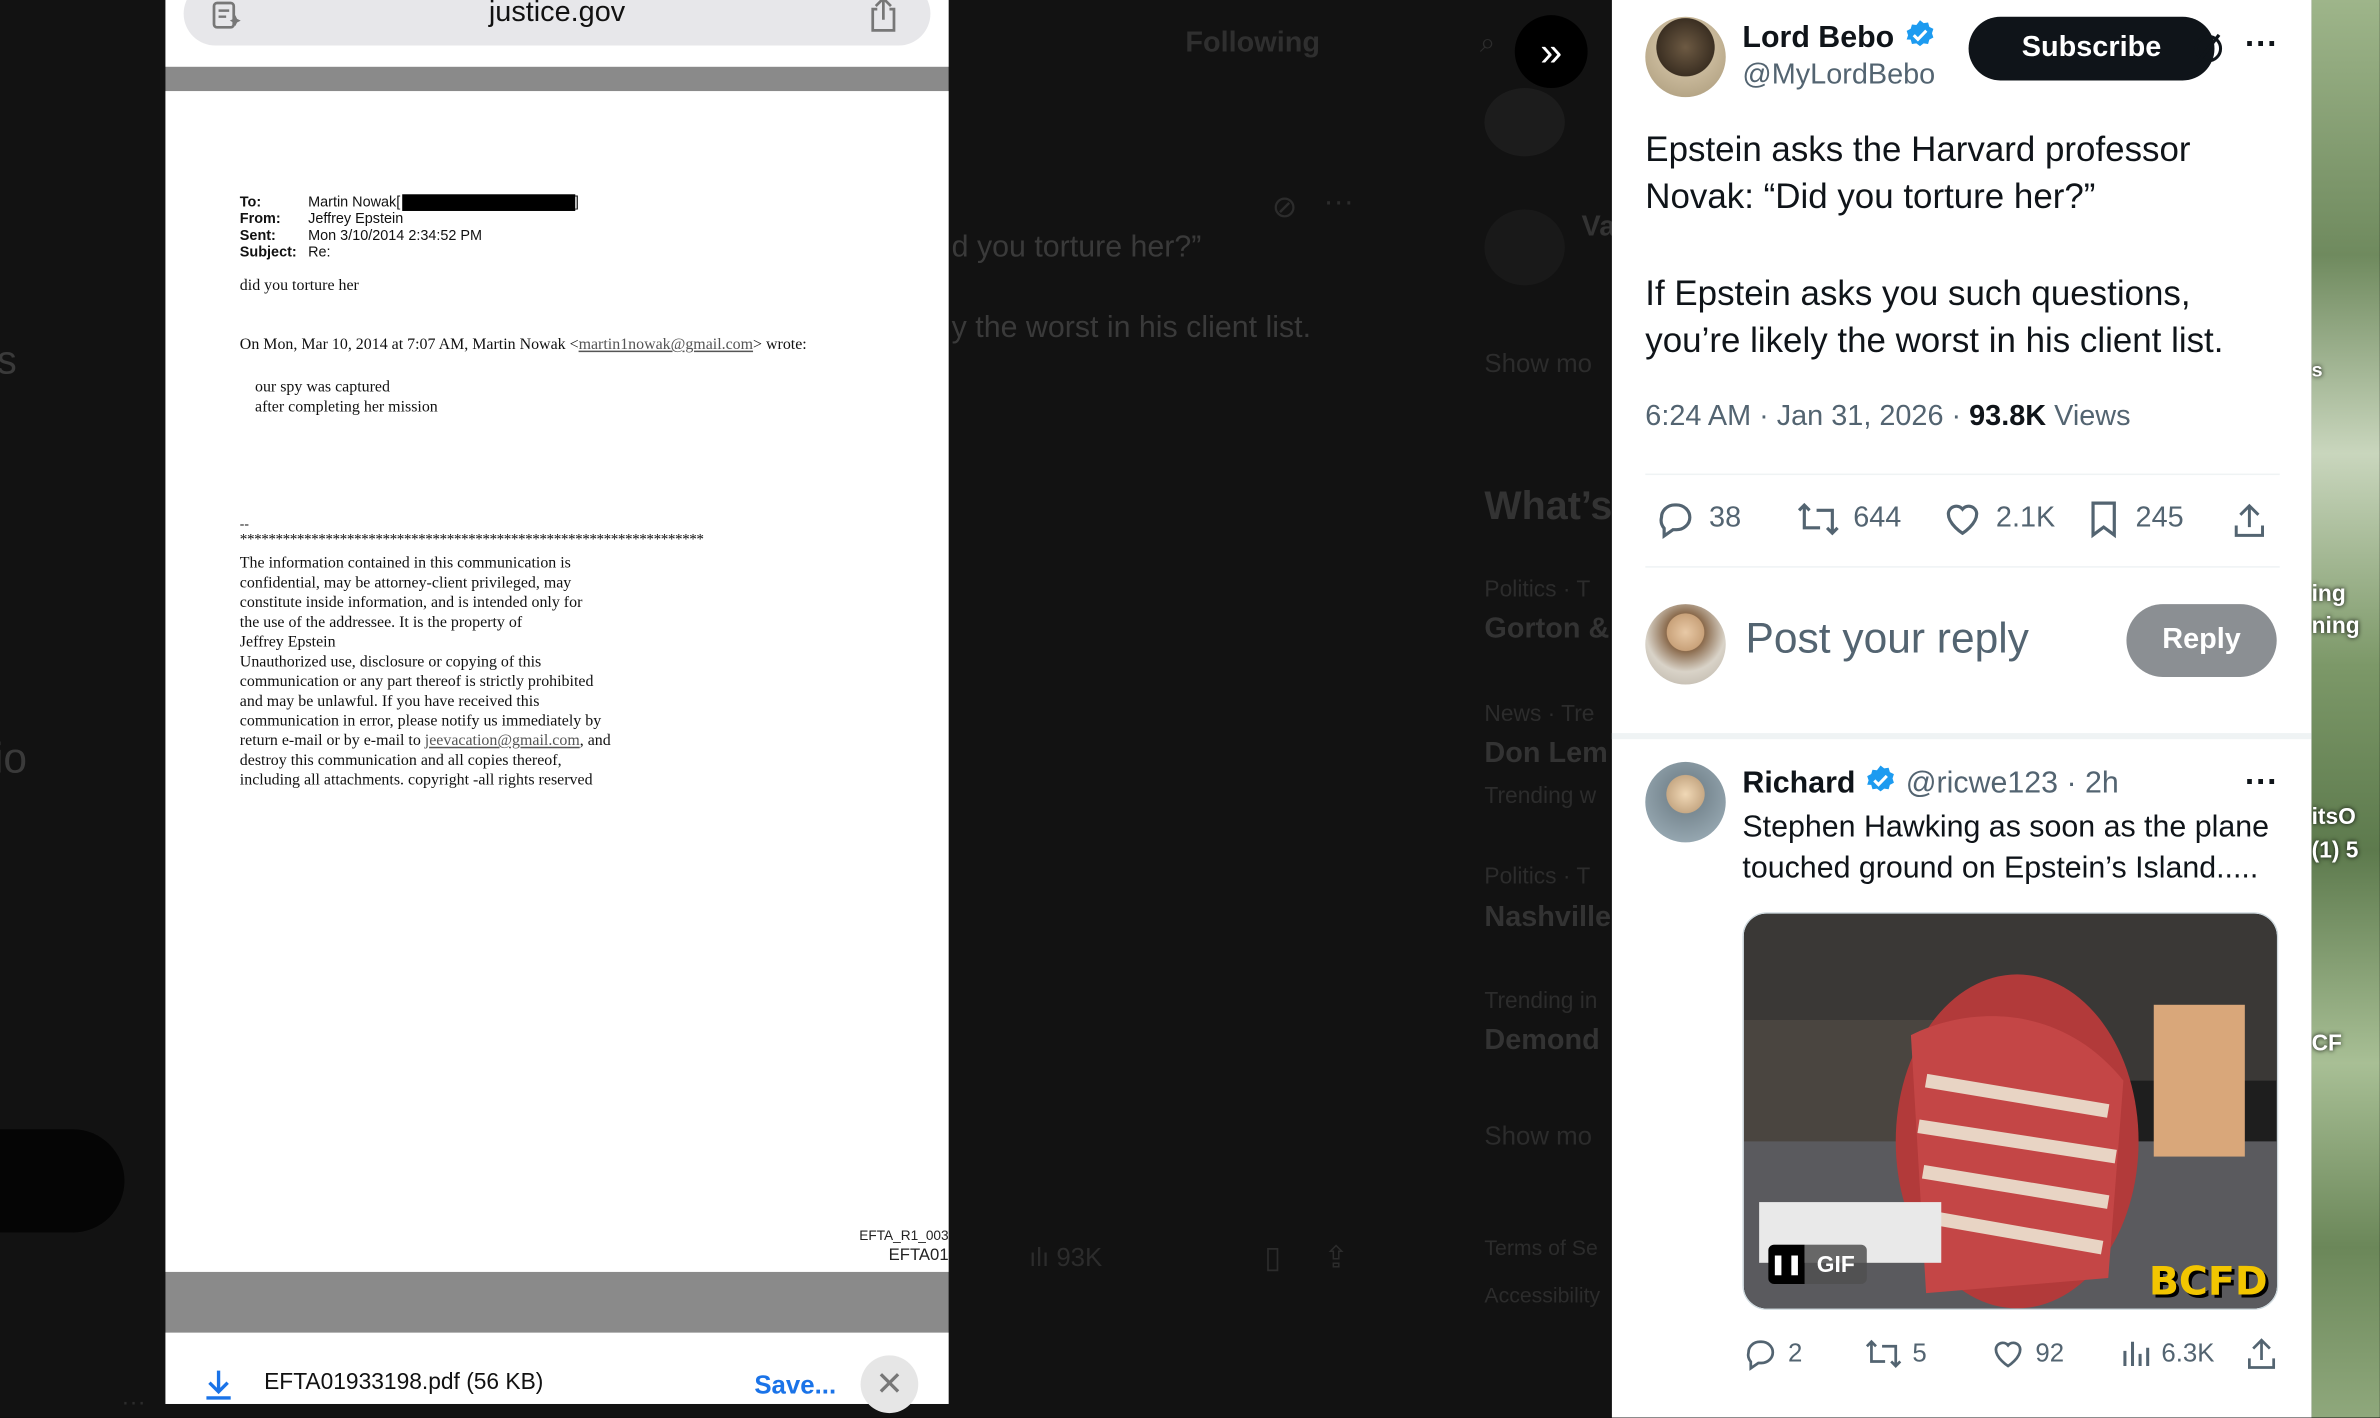  I want to click on reply-share-icon, so click(2261, 1358).